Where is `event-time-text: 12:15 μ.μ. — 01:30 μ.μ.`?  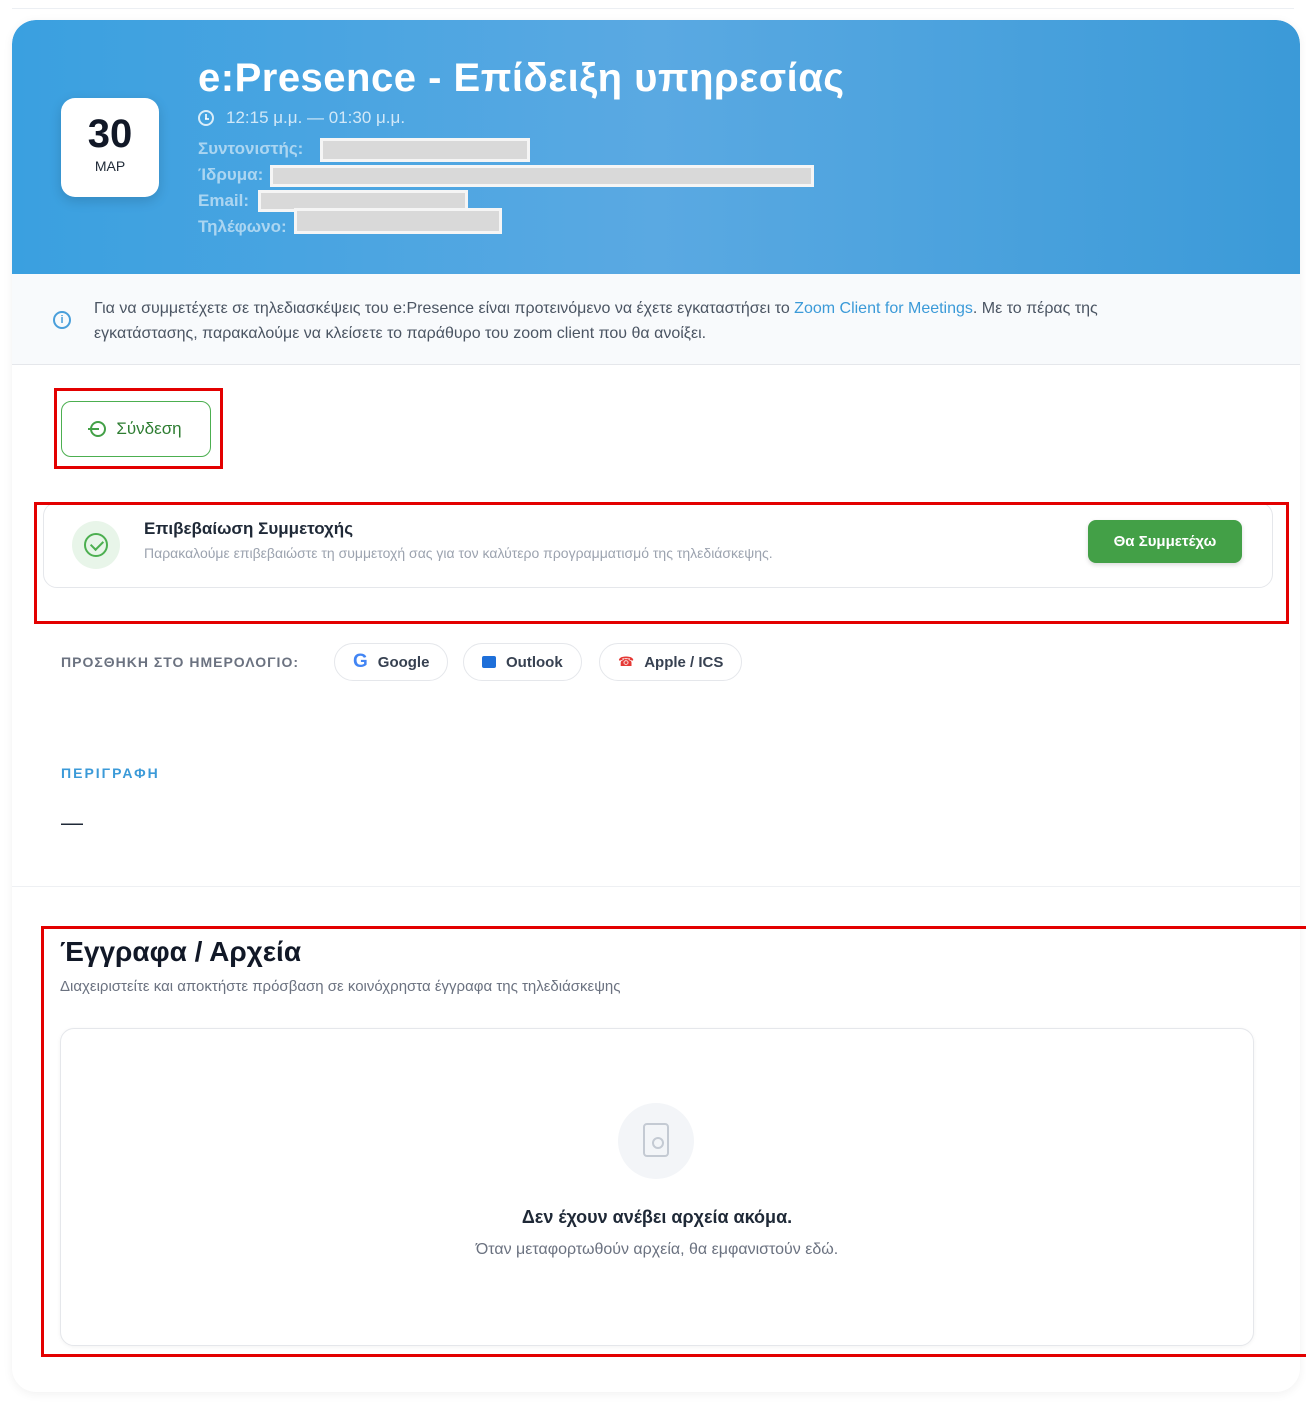 event-time-text: 12:15 μ.μ. — 01:30 μ.μ. is located at coordinates (316, 117).